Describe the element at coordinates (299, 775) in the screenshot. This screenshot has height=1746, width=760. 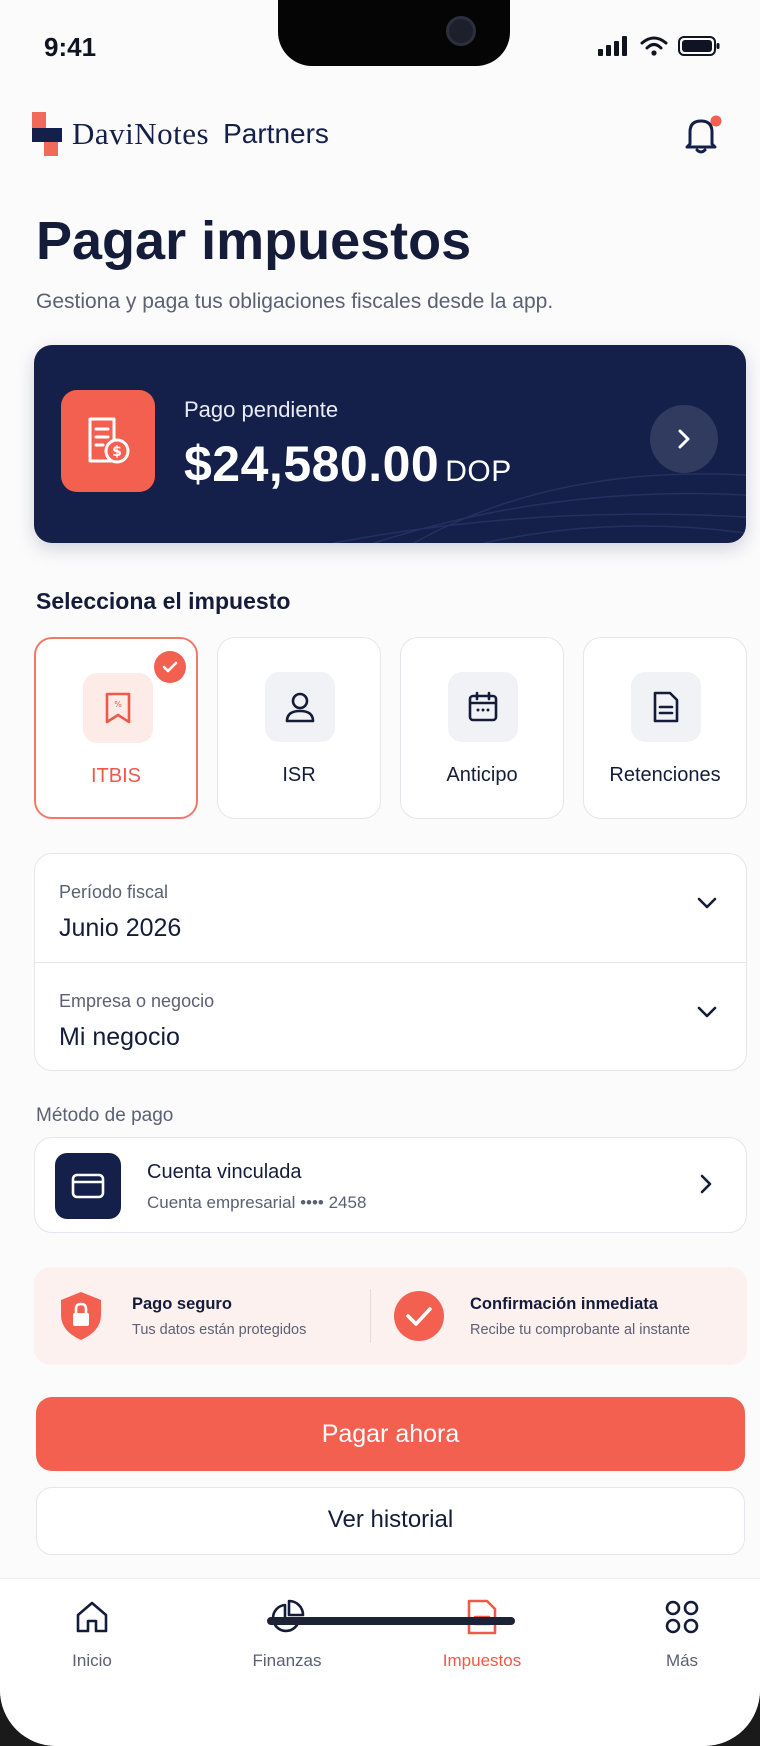
I see `tax-option-label: ISR` at that location.